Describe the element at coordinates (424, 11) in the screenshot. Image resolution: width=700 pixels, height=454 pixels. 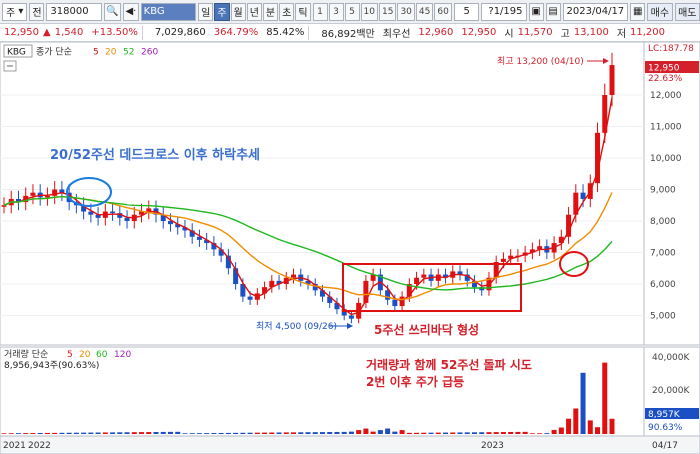
I see `interval-tab: 45` at that location.